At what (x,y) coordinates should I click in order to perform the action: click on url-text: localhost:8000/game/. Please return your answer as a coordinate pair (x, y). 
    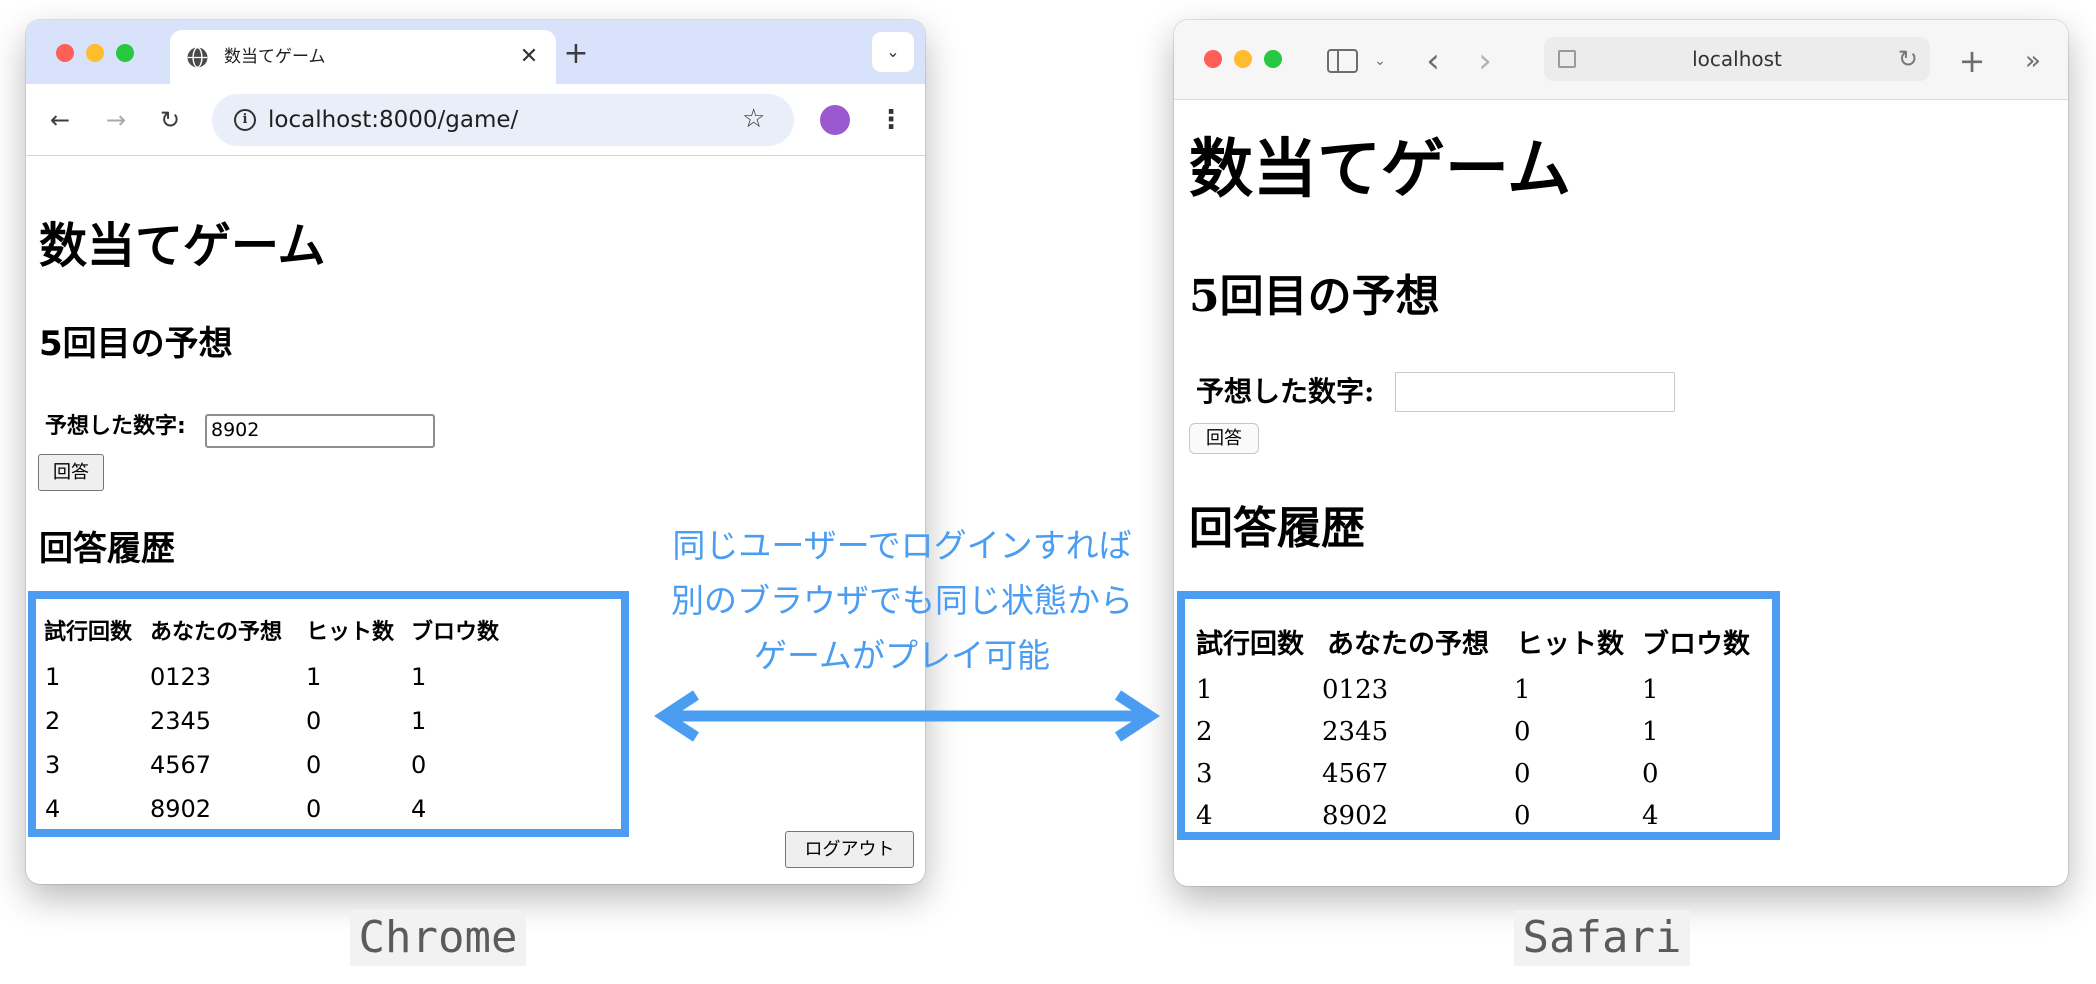
    Looking at the image, I should click on (393, 120).